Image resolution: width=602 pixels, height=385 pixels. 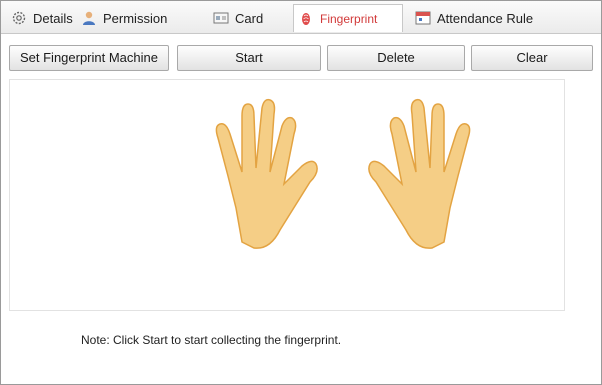 I want to click on gear-icon, so click(x=19, y=18).